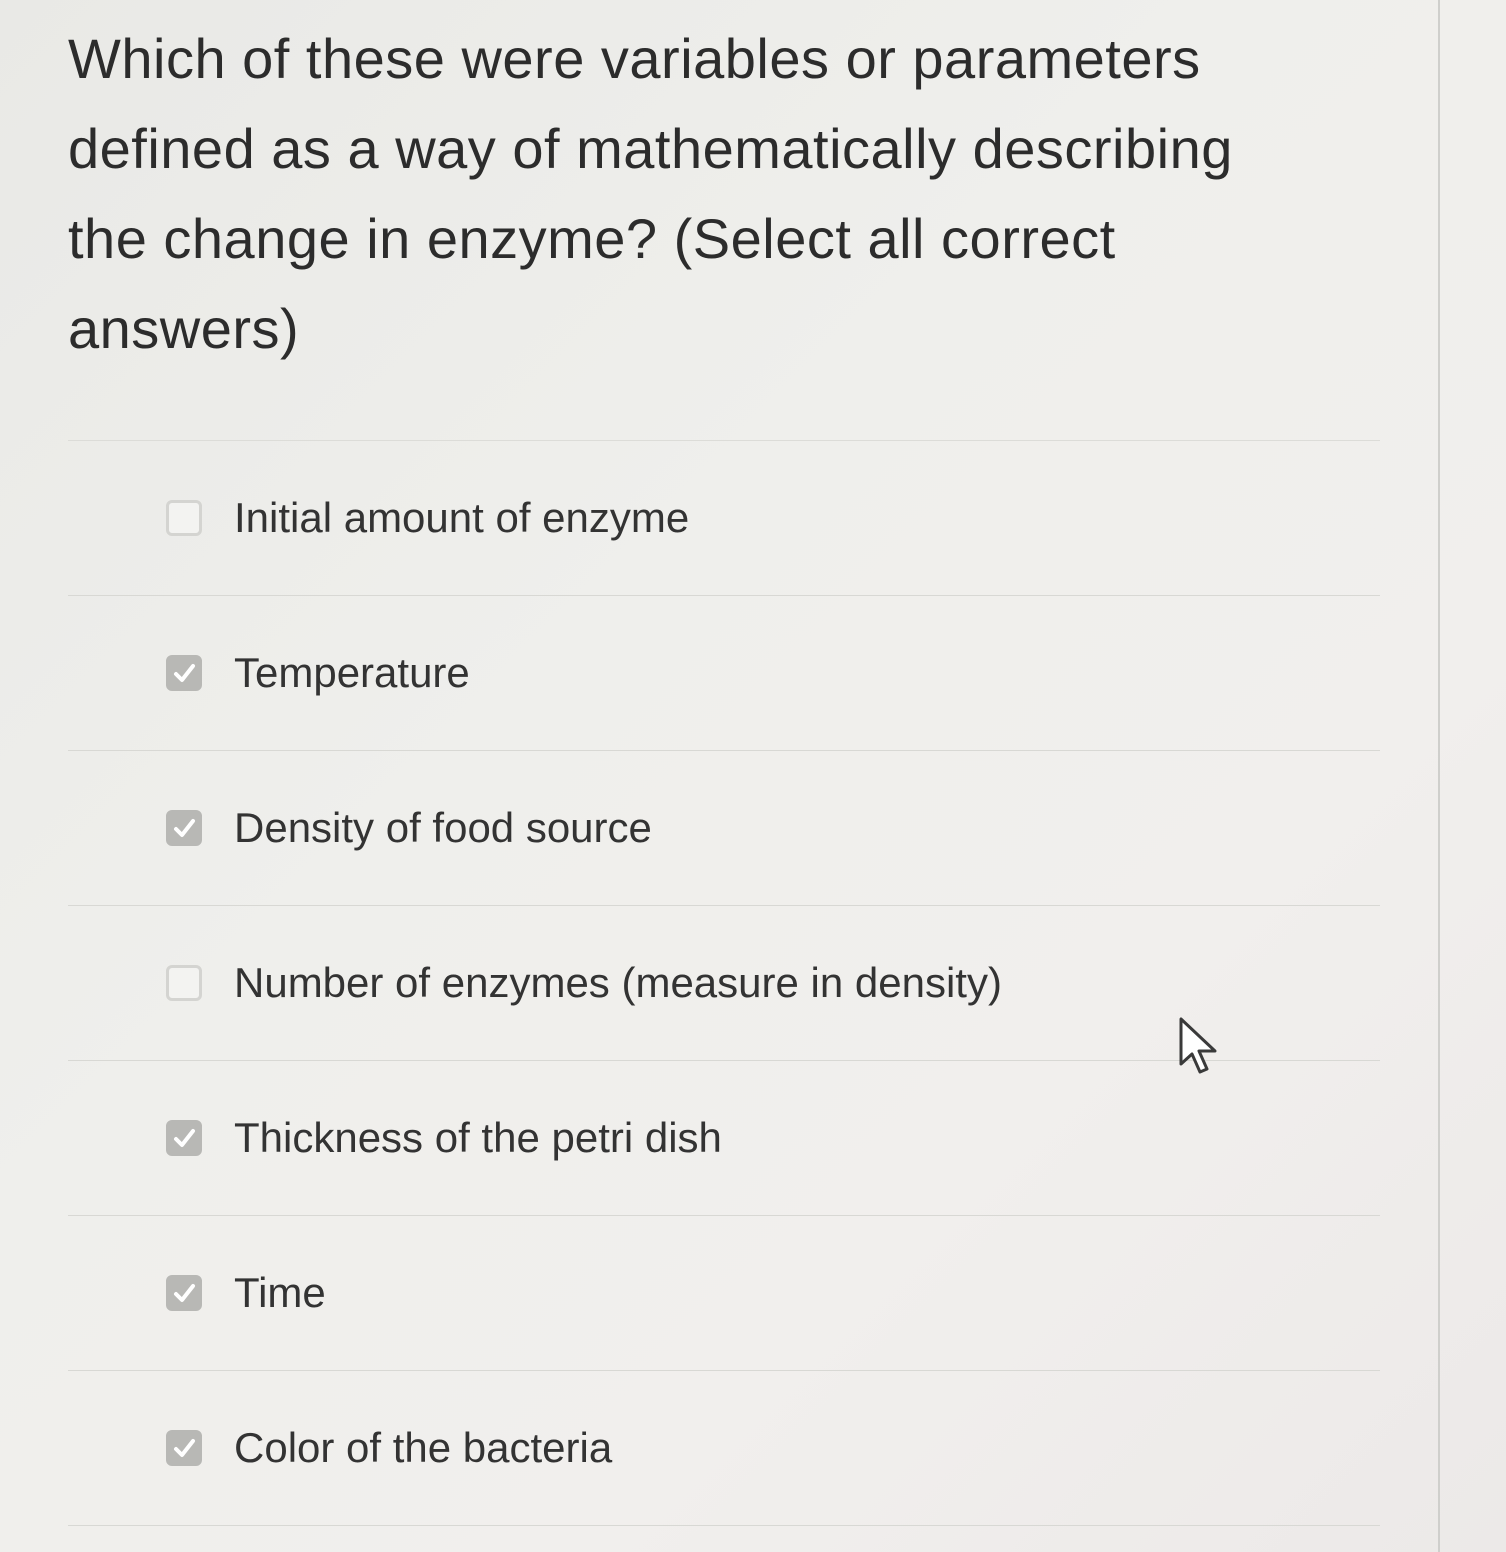  Describe the element at coordinates (724, 1293) in the screenshot. I see `answer-option: Time` at that location.